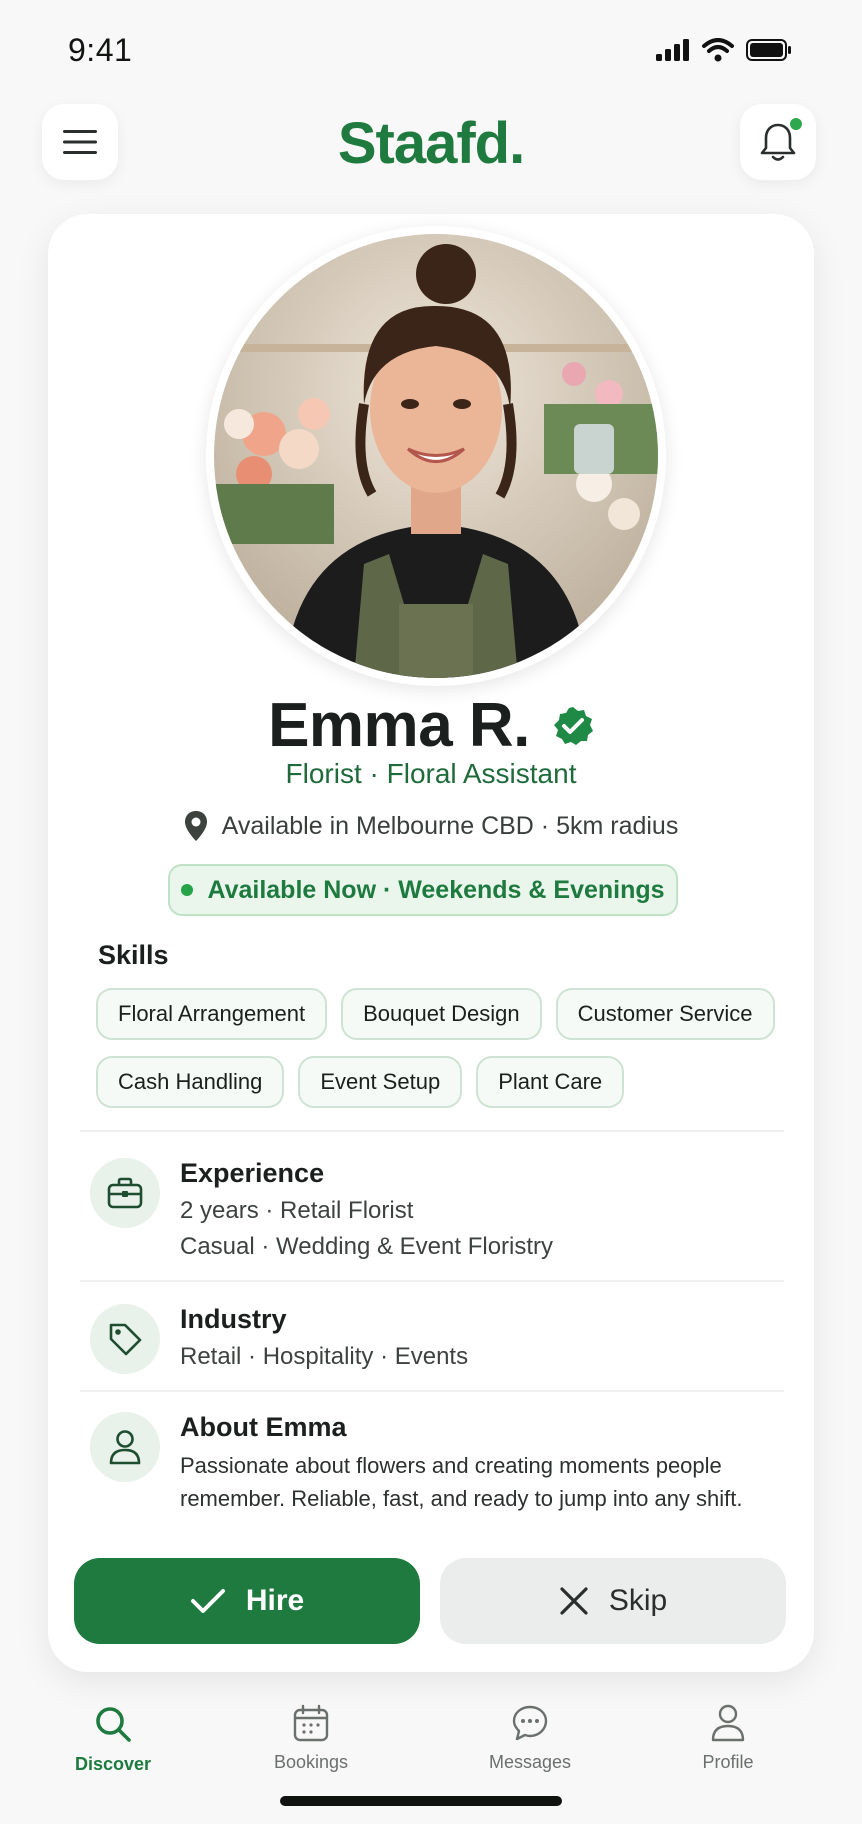 This screenshot has height=1824, width=862. I want to click on nav-profile-label: Profile, so click(728, 1762).